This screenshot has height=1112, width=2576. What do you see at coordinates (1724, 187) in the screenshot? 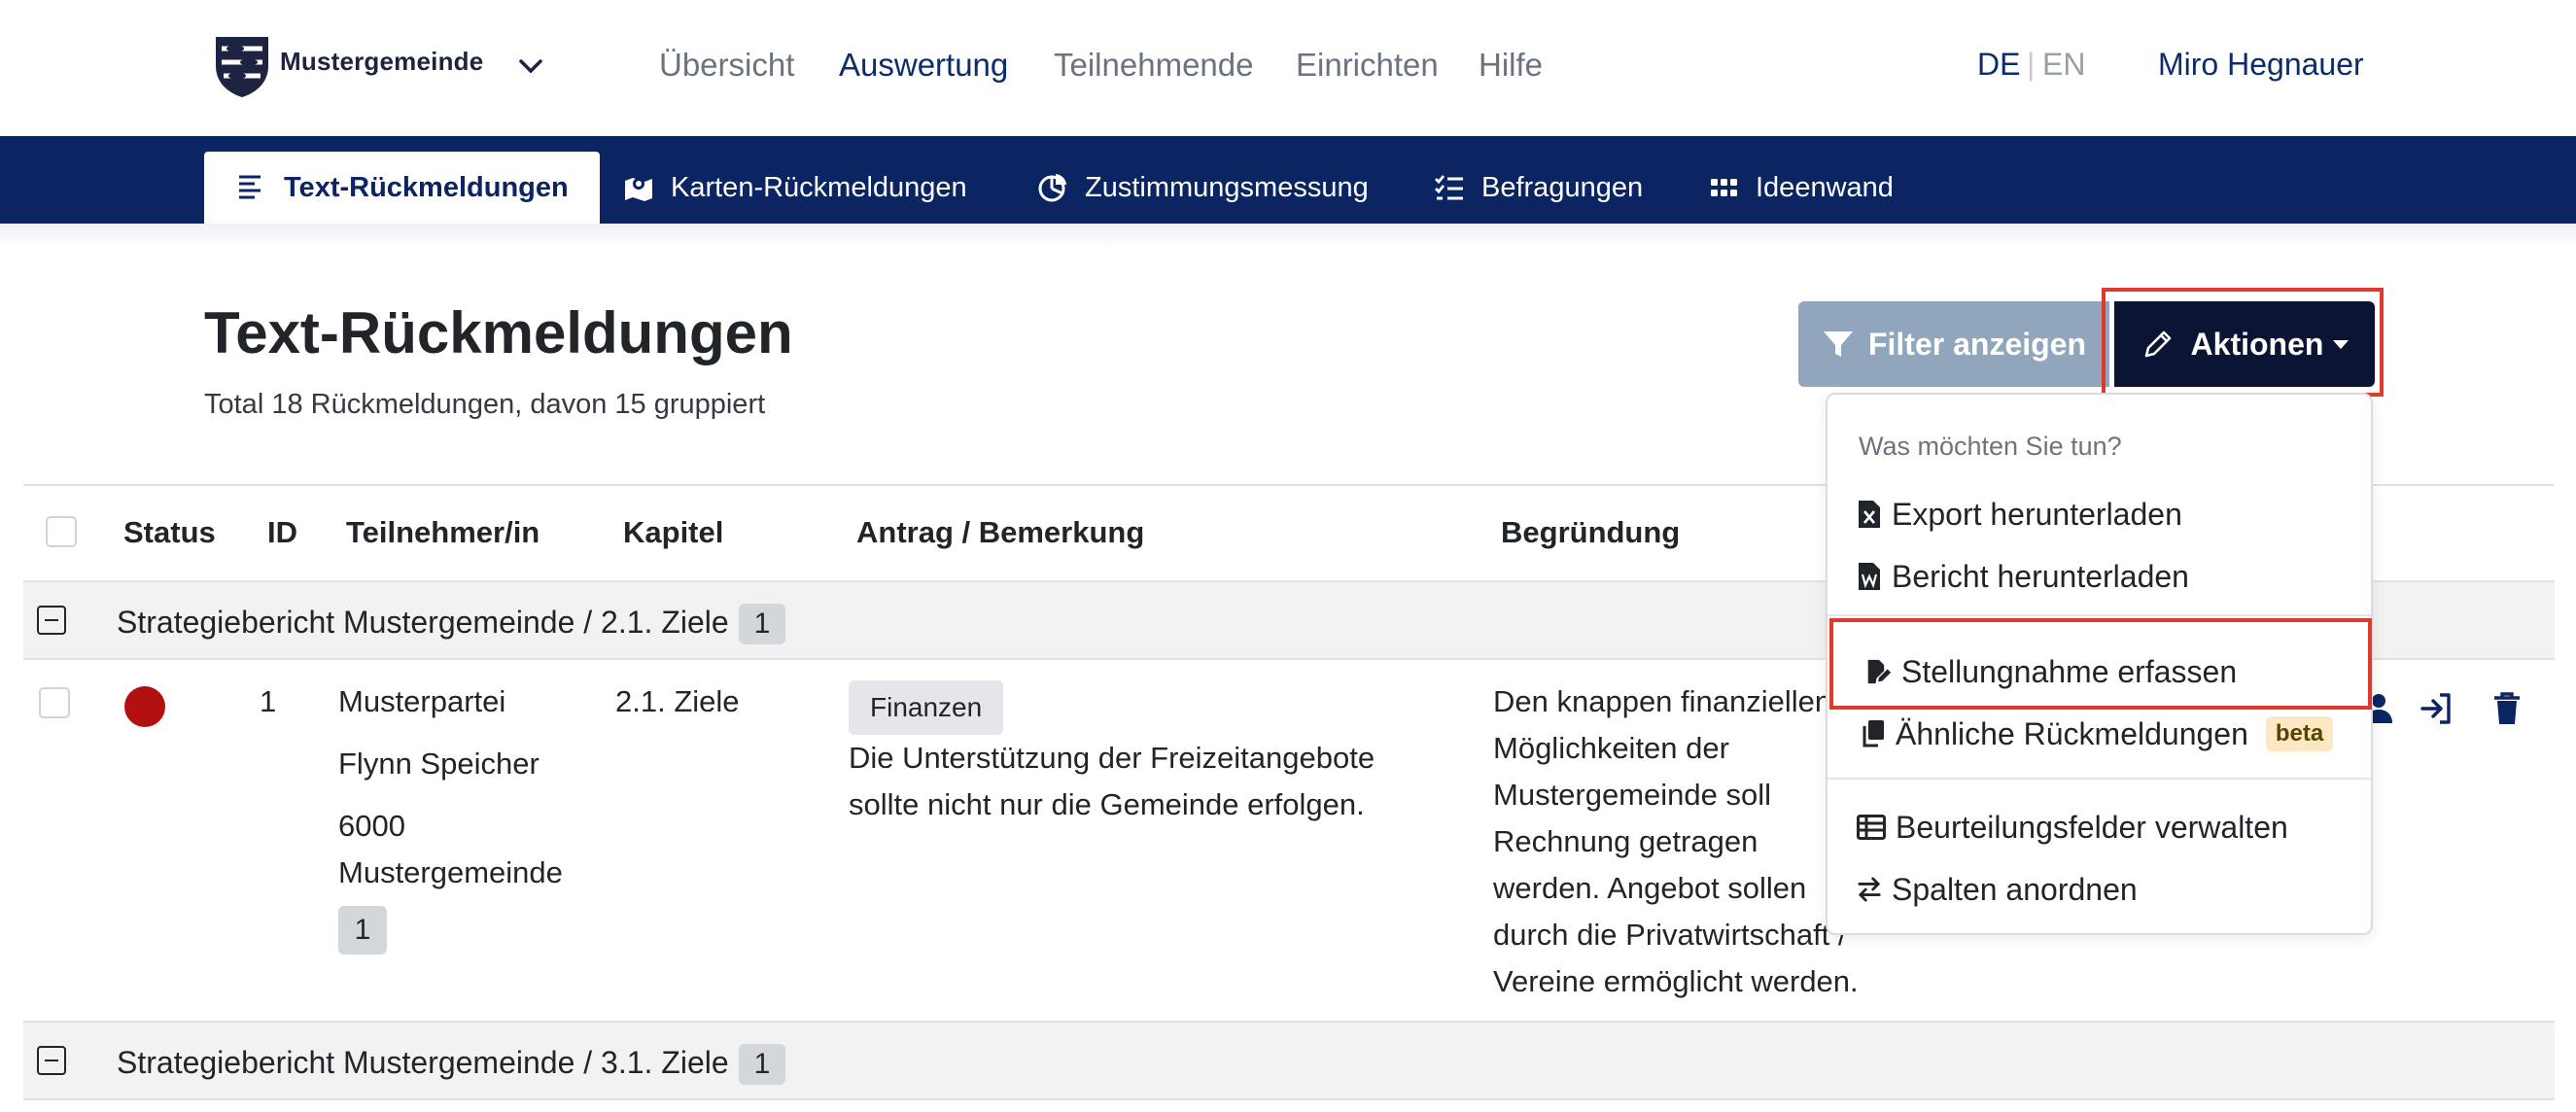
I see `grid-dots-icon` at bounding box center [1724, 187].